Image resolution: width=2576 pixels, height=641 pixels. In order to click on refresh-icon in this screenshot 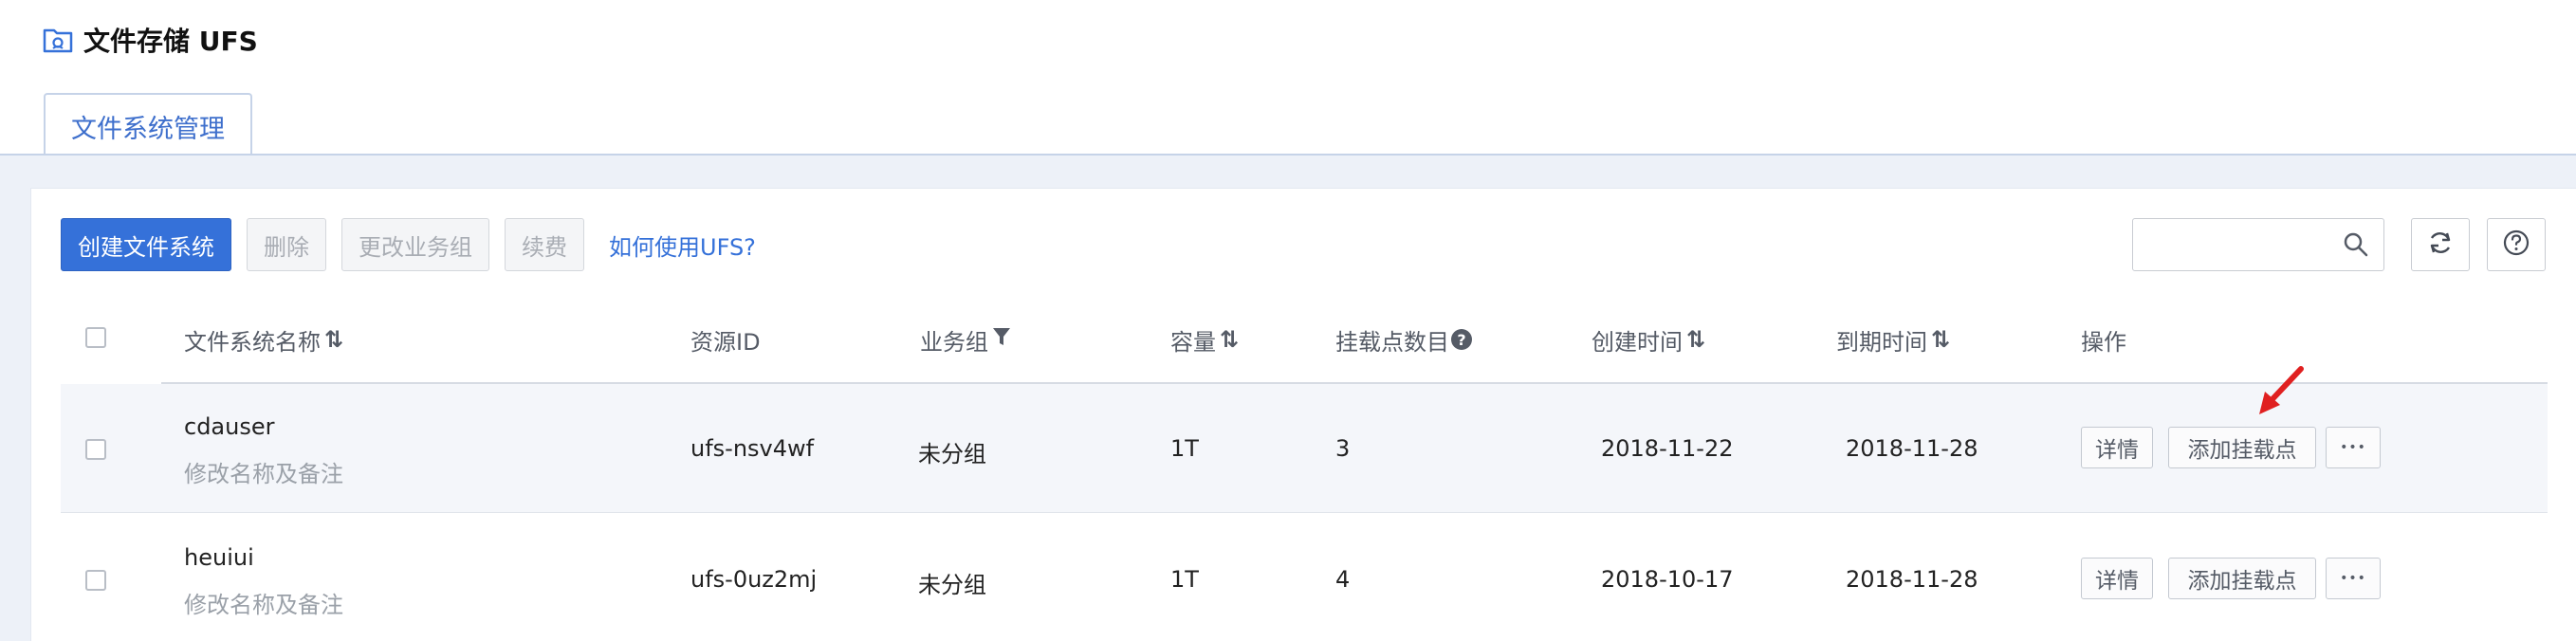, I will do `click(2440, 245)`.